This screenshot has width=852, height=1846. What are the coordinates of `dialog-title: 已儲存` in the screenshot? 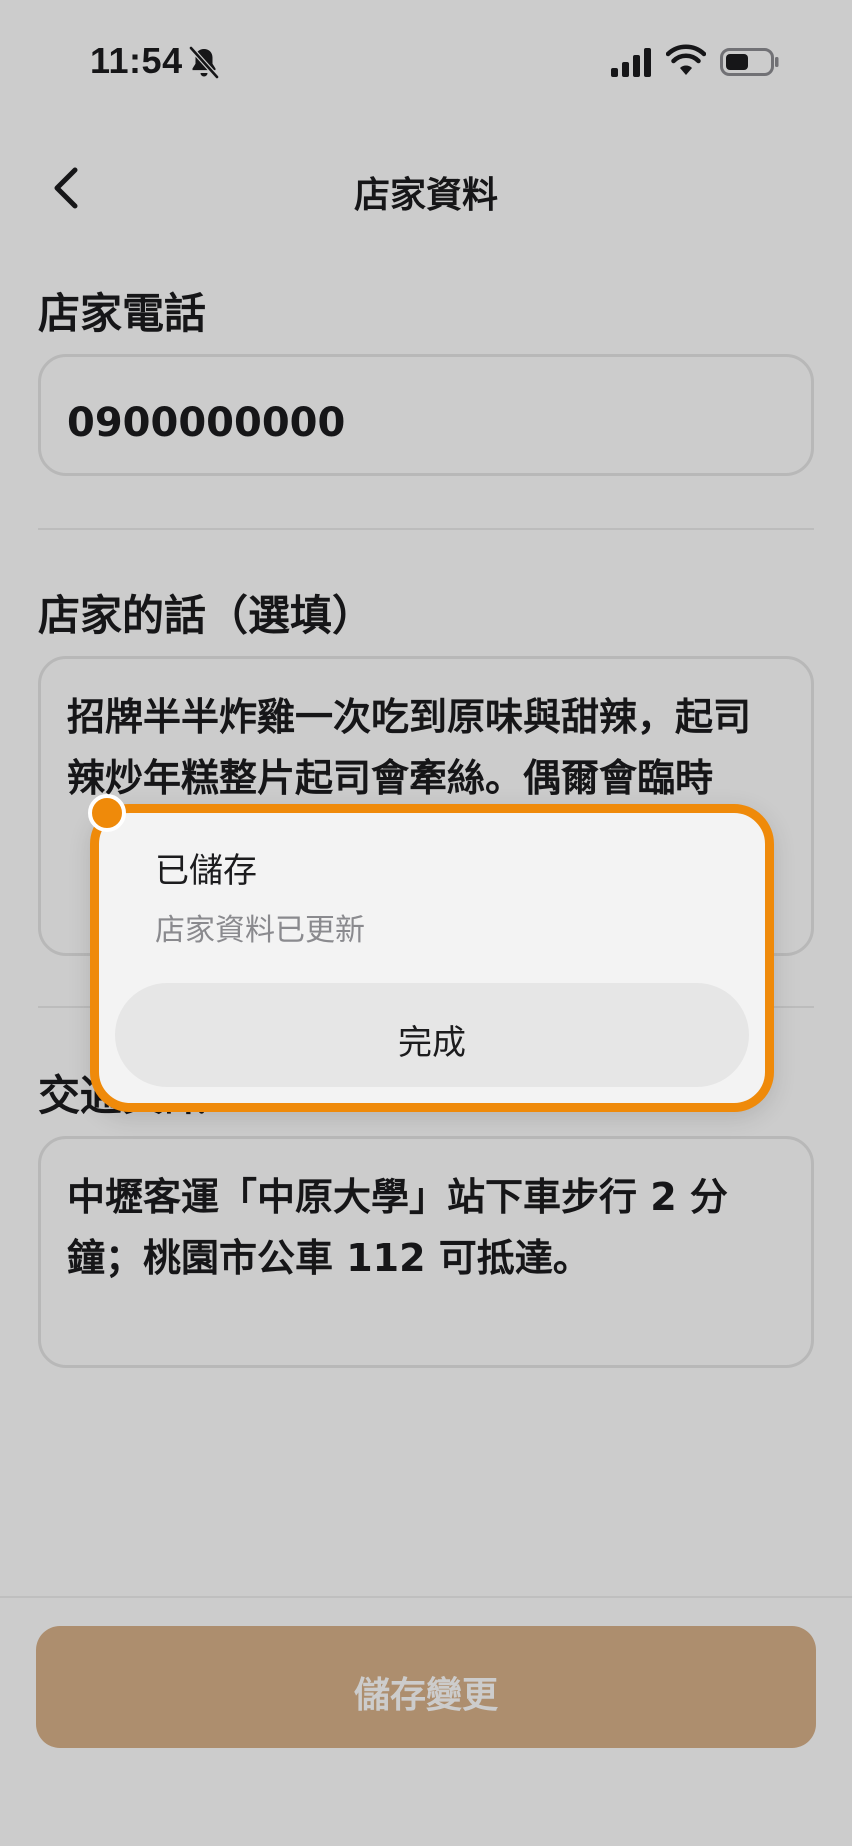 It's located at (206, 871).